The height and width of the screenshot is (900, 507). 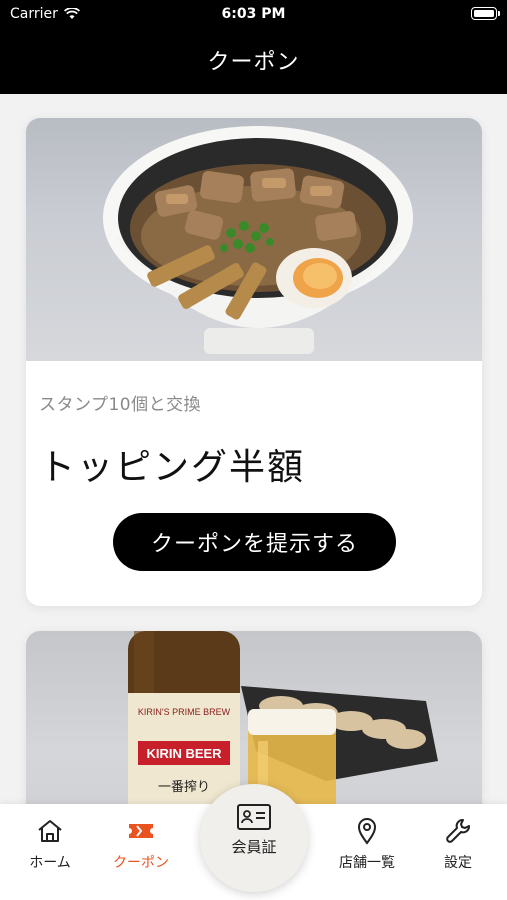 I want to click on coupon-condition: スタンプ10個と交換, so click(x=120, y=405).